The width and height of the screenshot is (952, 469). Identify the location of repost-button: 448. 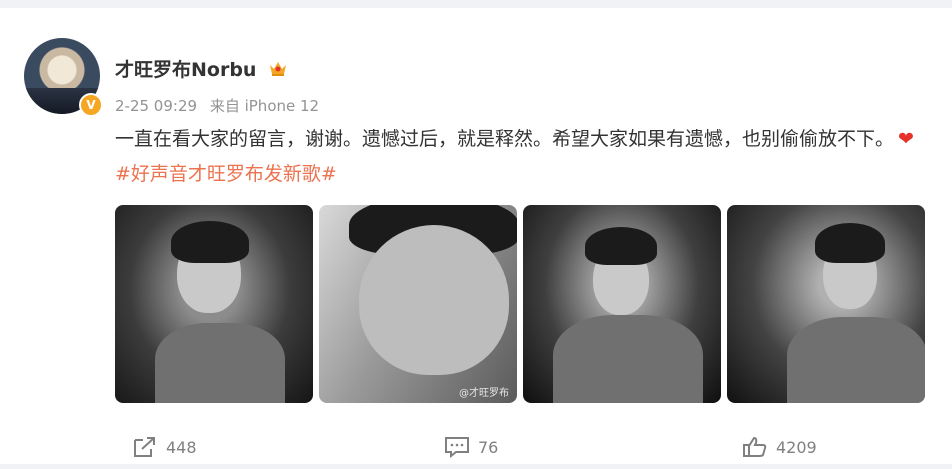
(164, 447).